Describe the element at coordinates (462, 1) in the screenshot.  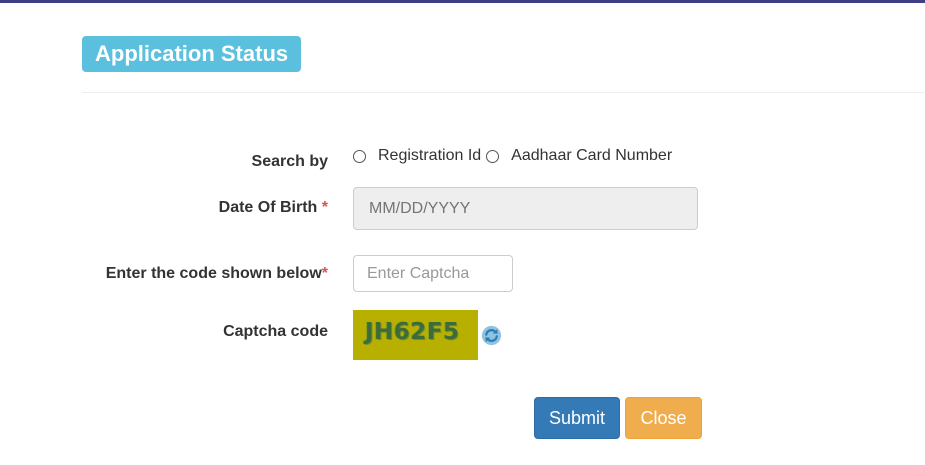
I see `top-border` at that location.